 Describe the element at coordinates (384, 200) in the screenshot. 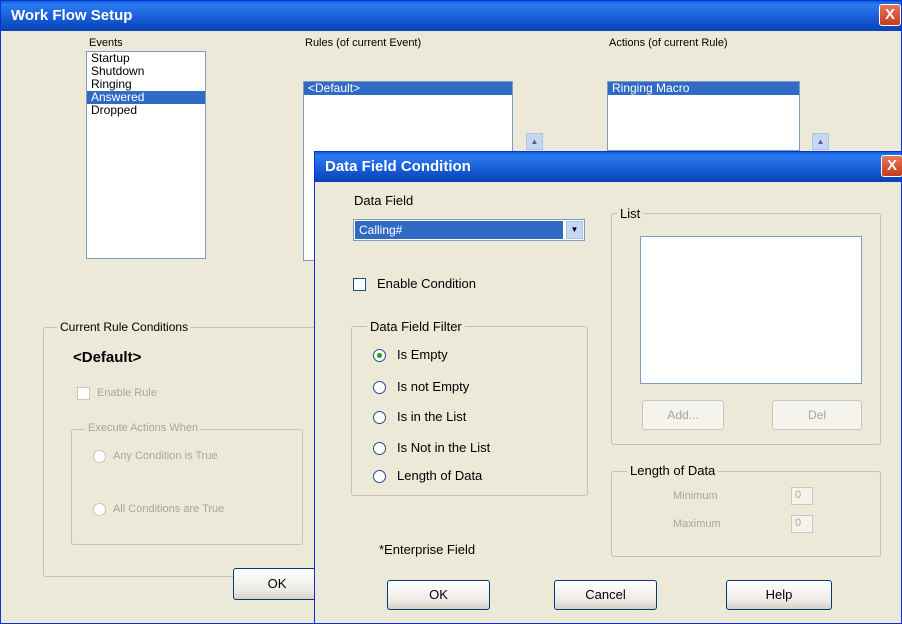

I see `data-field-label: Data Field` at that location.